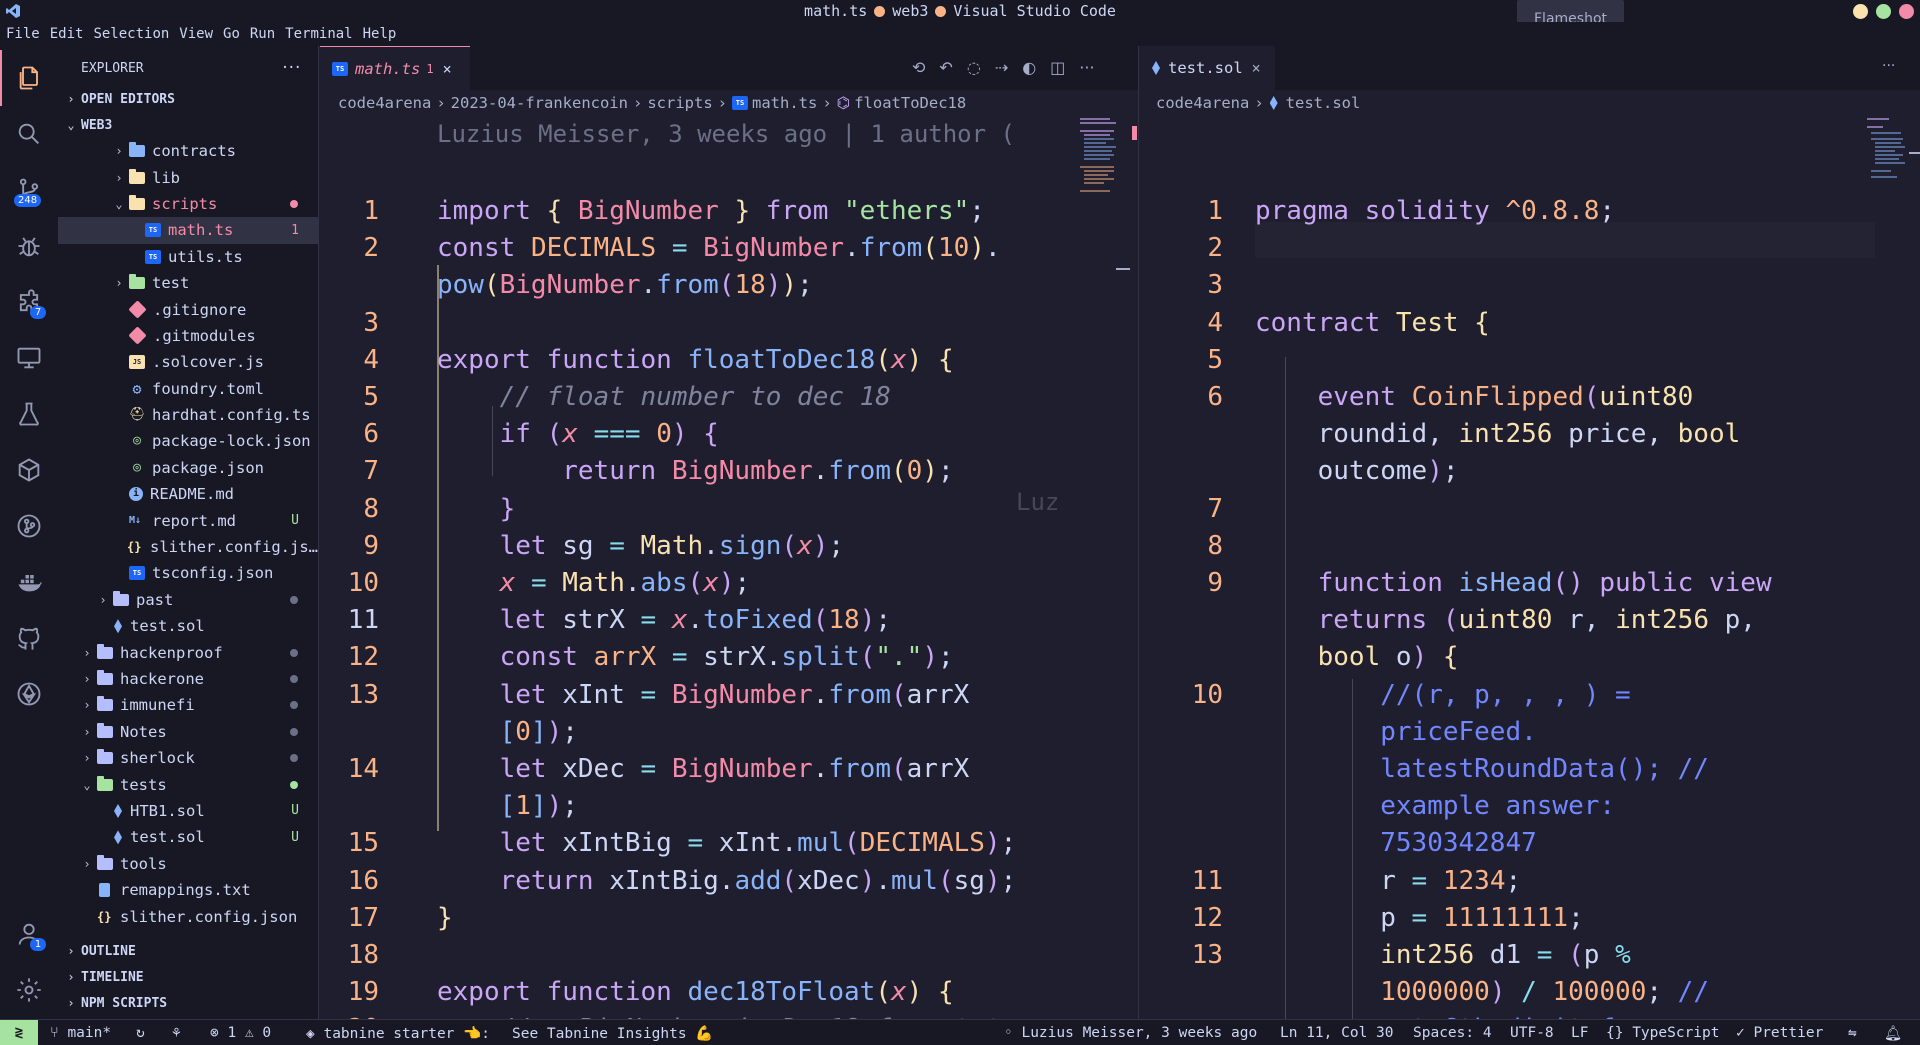 This screenshot has width=1920, height=1045. Describe the element at coordinates (695, 657) in the screenshot. I see `code-line: const arrX = strX.split(".");` at that location.